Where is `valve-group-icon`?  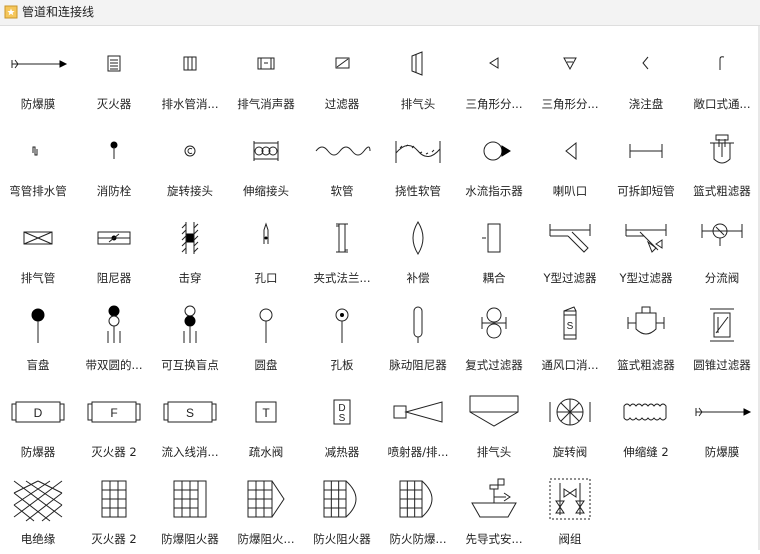
valve-group-icon is located at coordinates (570, 499).